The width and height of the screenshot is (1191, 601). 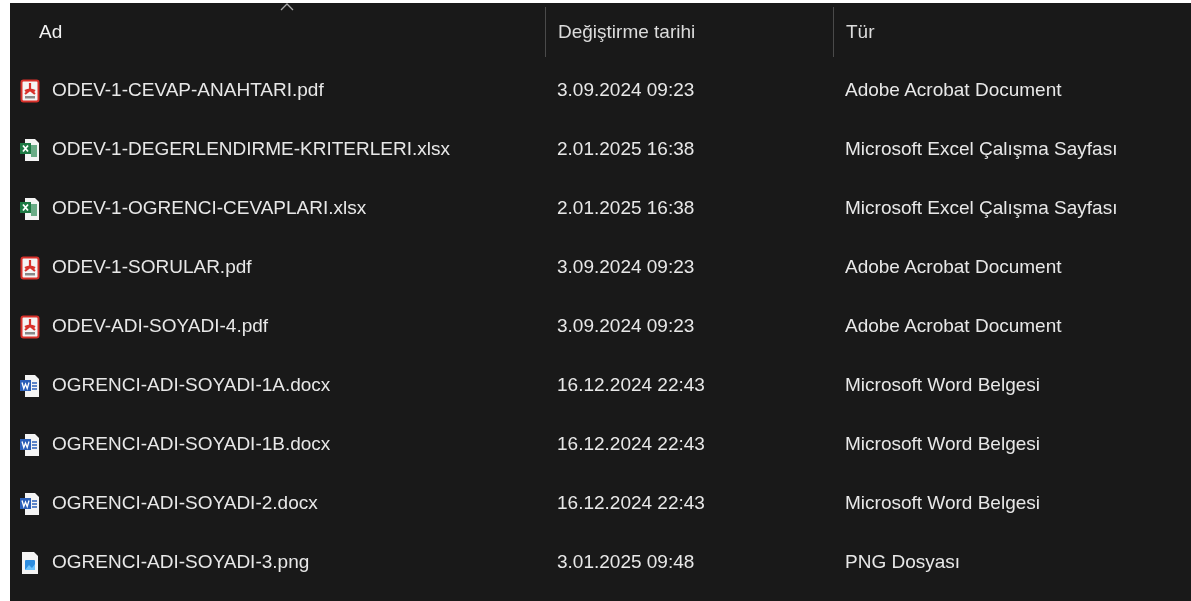 What do you see at coordinates (903, 562) in the screenshot?
I see `file-type: PNG Dosyası` at bounding box center [903, 562].